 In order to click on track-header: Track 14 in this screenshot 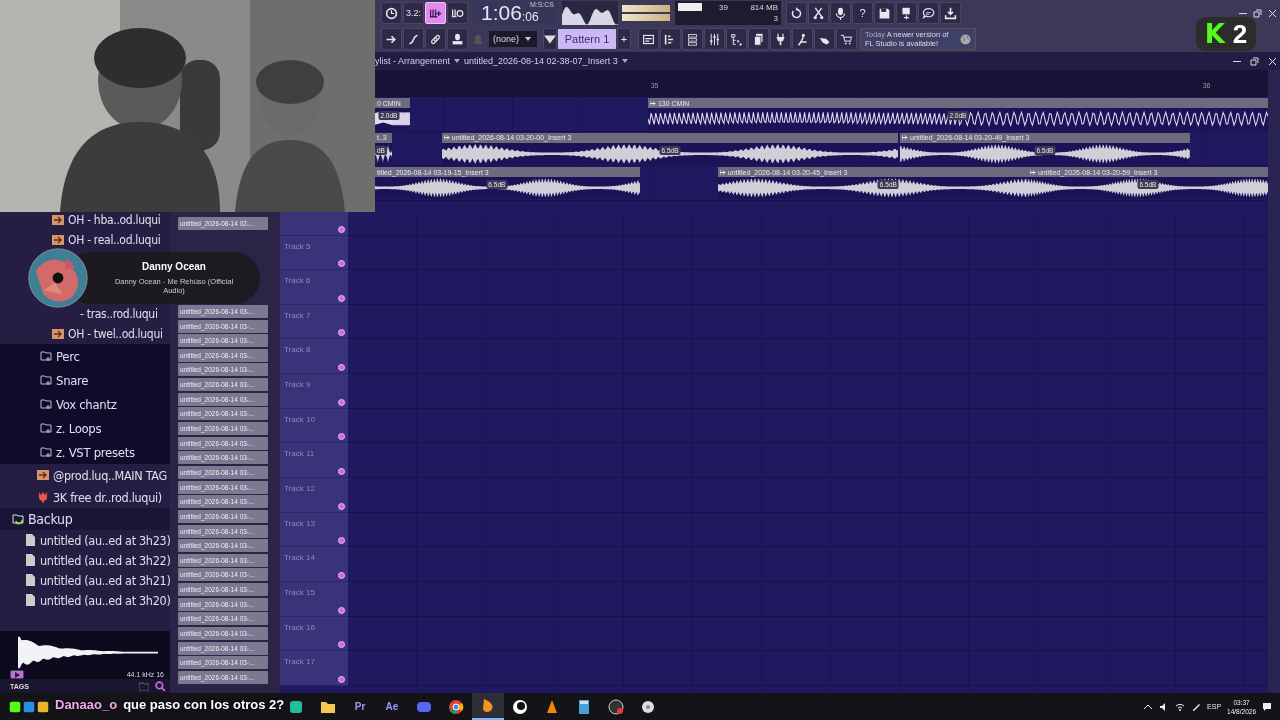, I will do `click(314, 564)`.